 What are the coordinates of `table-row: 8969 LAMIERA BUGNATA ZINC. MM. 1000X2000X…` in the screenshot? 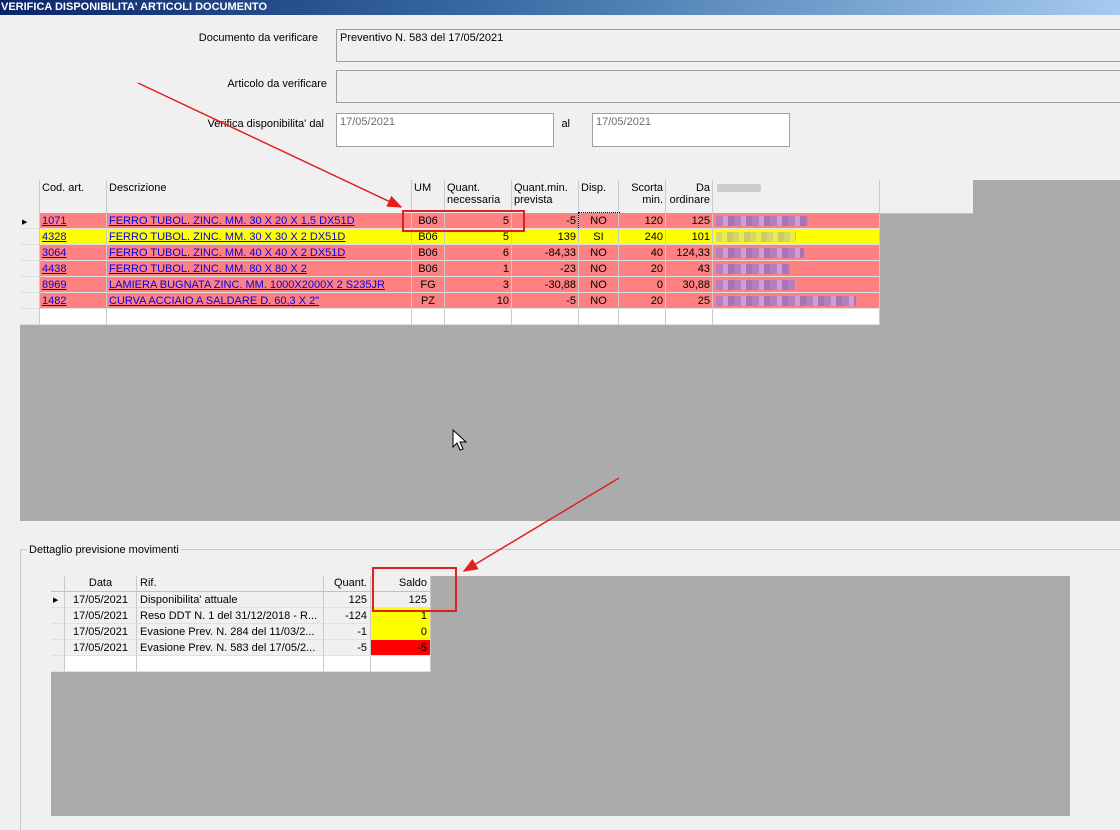 It's located at (450, 285).